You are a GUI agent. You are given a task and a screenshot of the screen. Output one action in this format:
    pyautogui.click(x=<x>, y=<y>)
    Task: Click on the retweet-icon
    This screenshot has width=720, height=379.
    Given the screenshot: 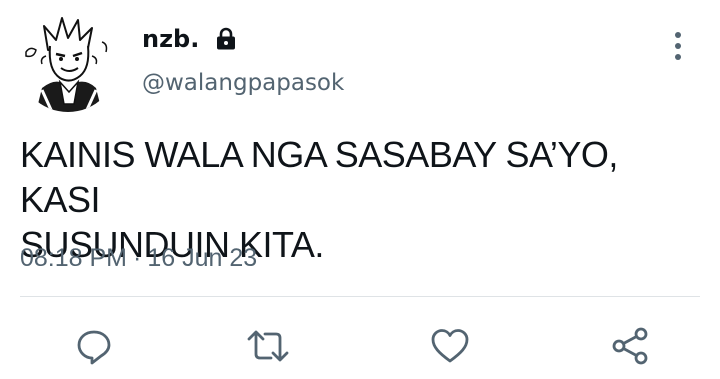 What is the action you would take?
    pyautogui.click(x=268, y=346)
    